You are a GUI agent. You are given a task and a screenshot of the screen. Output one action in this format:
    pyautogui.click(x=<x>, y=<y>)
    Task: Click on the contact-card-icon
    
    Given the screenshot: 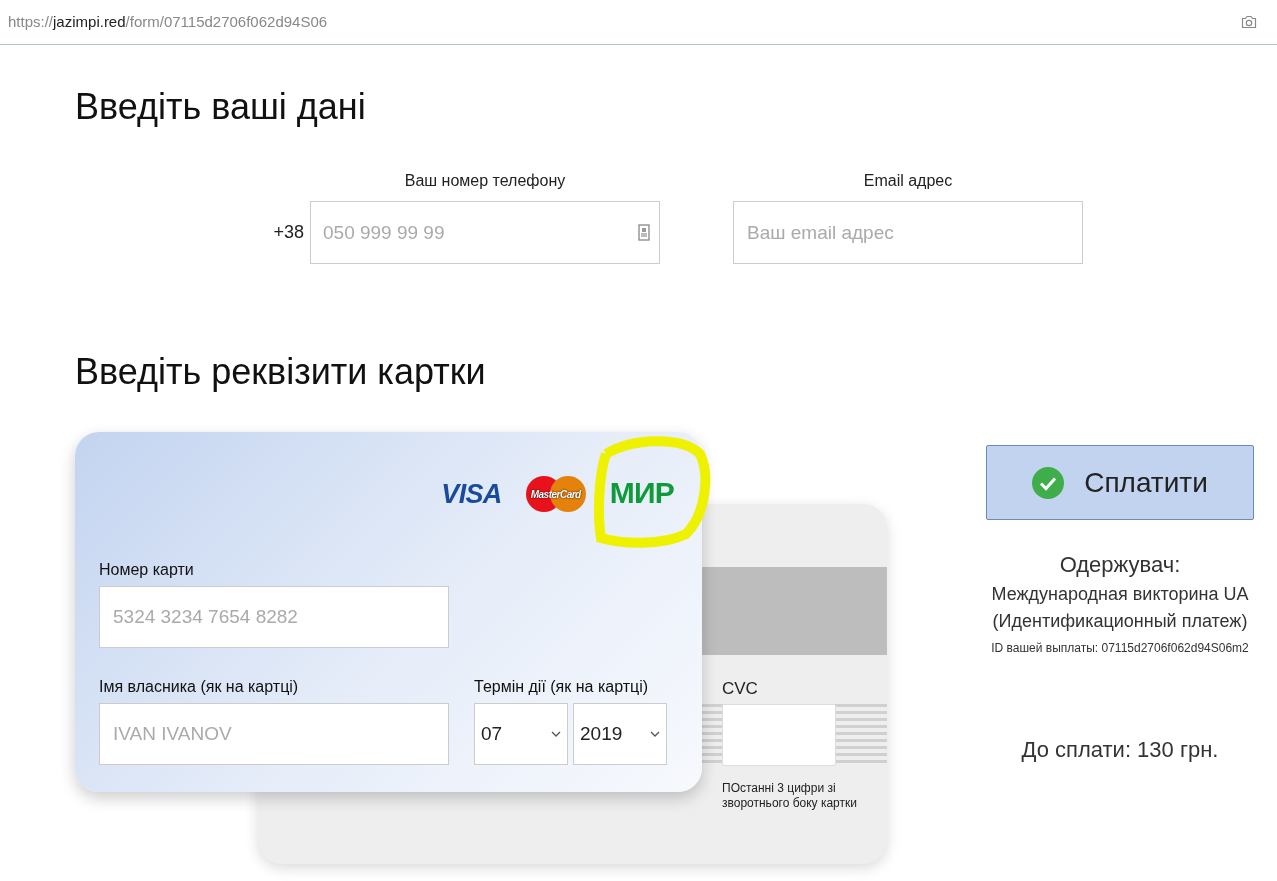 What is the action you would take?
    pyautogui.click(x=644, y=232)
    